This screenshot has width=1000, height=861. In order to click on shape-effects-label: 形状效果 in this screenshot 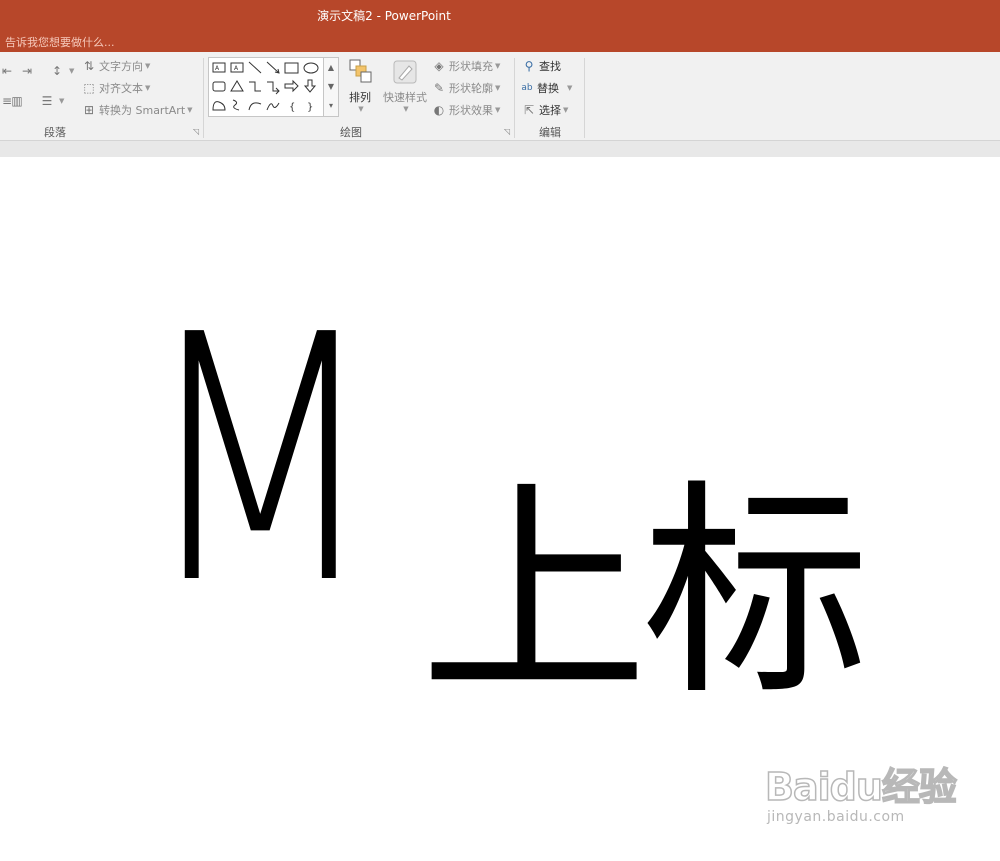, I will do `click(471, 110)`.